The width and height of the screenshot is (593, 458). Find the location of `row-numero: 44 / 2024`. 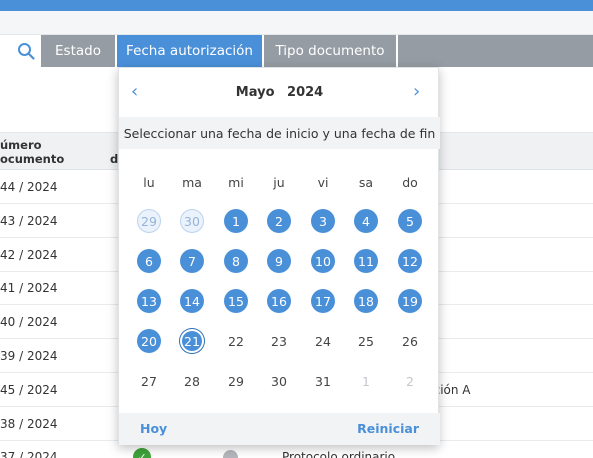

row-numero: 44 / 2024 is located at coordinates (29, 187).